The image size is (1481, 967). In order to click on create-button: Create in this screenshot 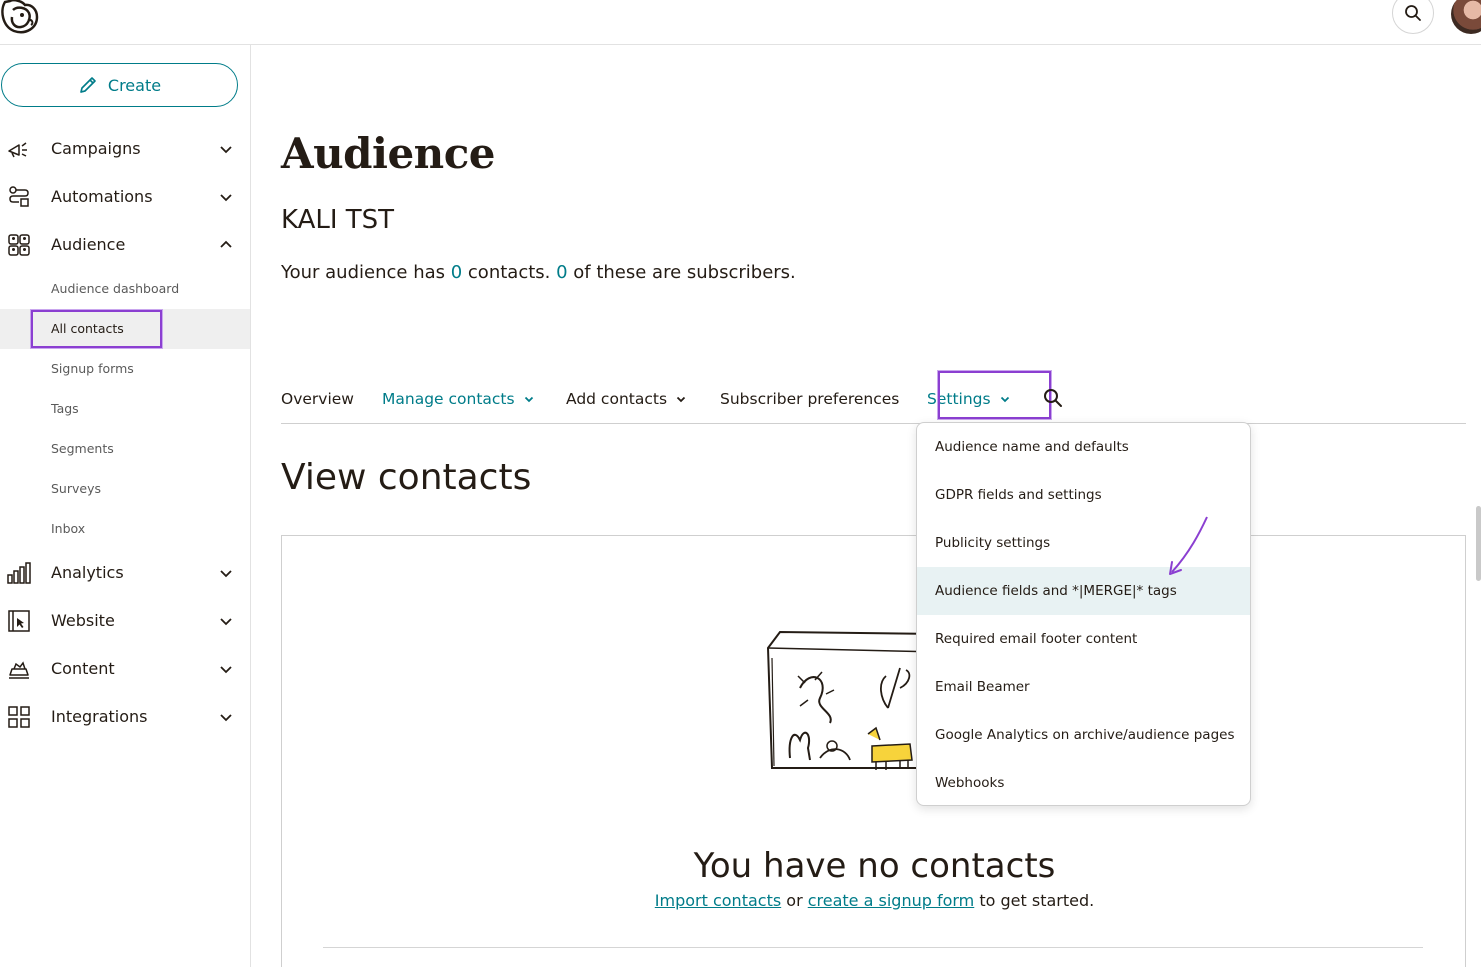, I will do `click(119, 85)`.